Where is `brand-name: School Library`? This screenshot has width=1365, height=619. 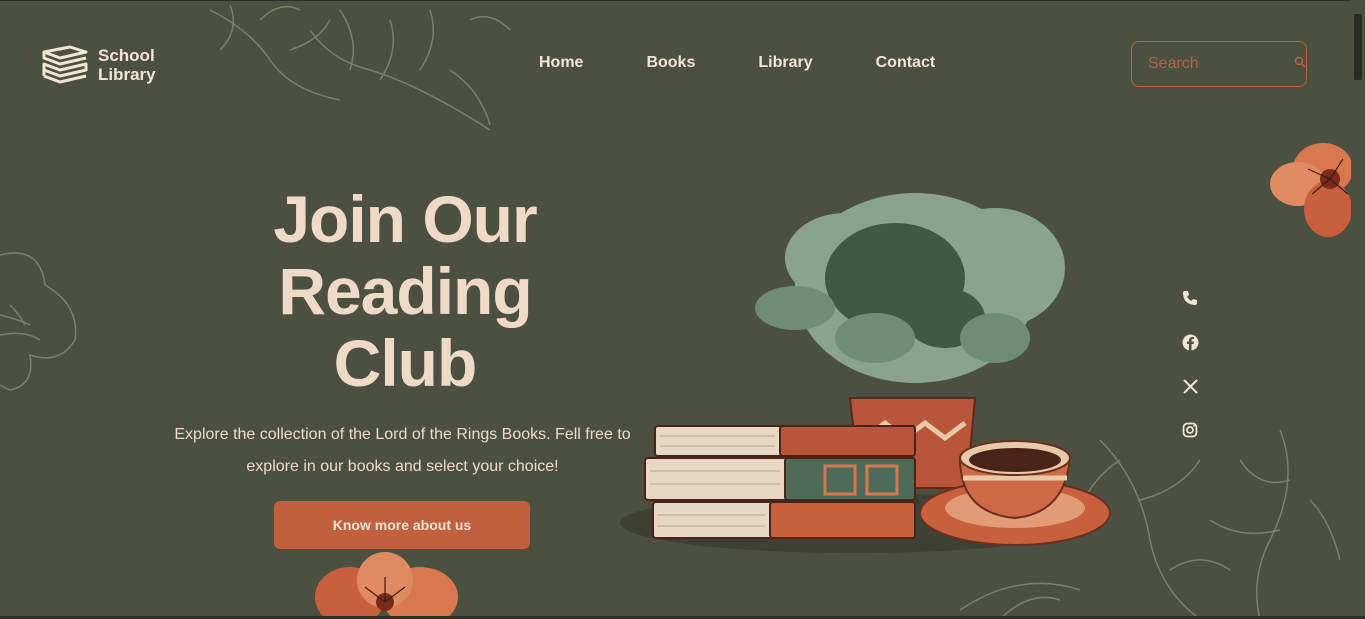 brand-name: School Library is located at coordinates (127, 65).